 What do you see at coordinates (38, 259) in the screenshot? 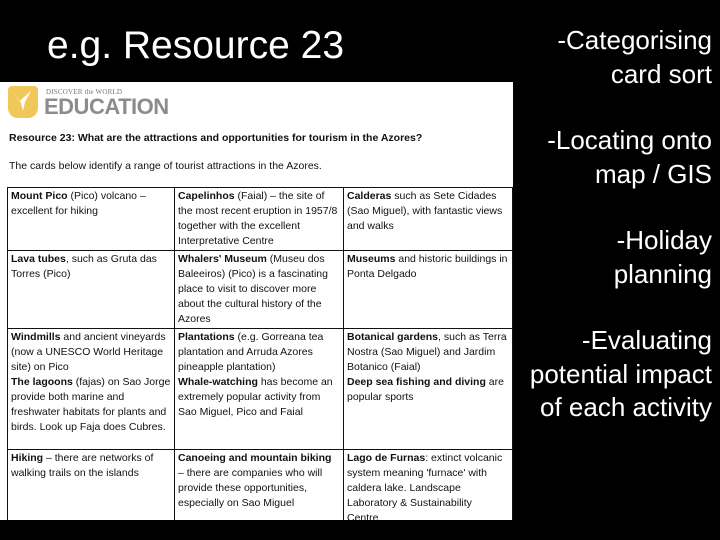
I see `card-keyword: Lava tubes` at bounding box center [38, 259].